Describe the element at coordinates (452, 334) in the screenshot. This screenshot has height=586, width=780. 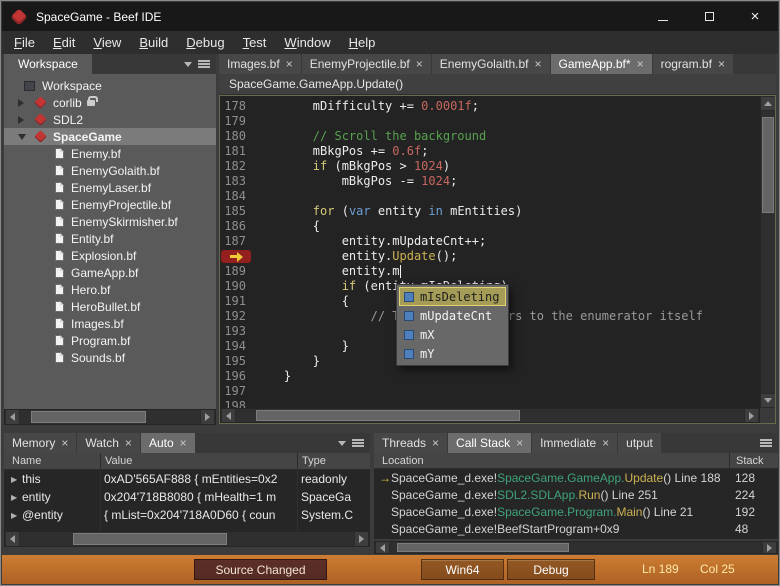
I see `autocomplete-item-mx: mX` at that location.